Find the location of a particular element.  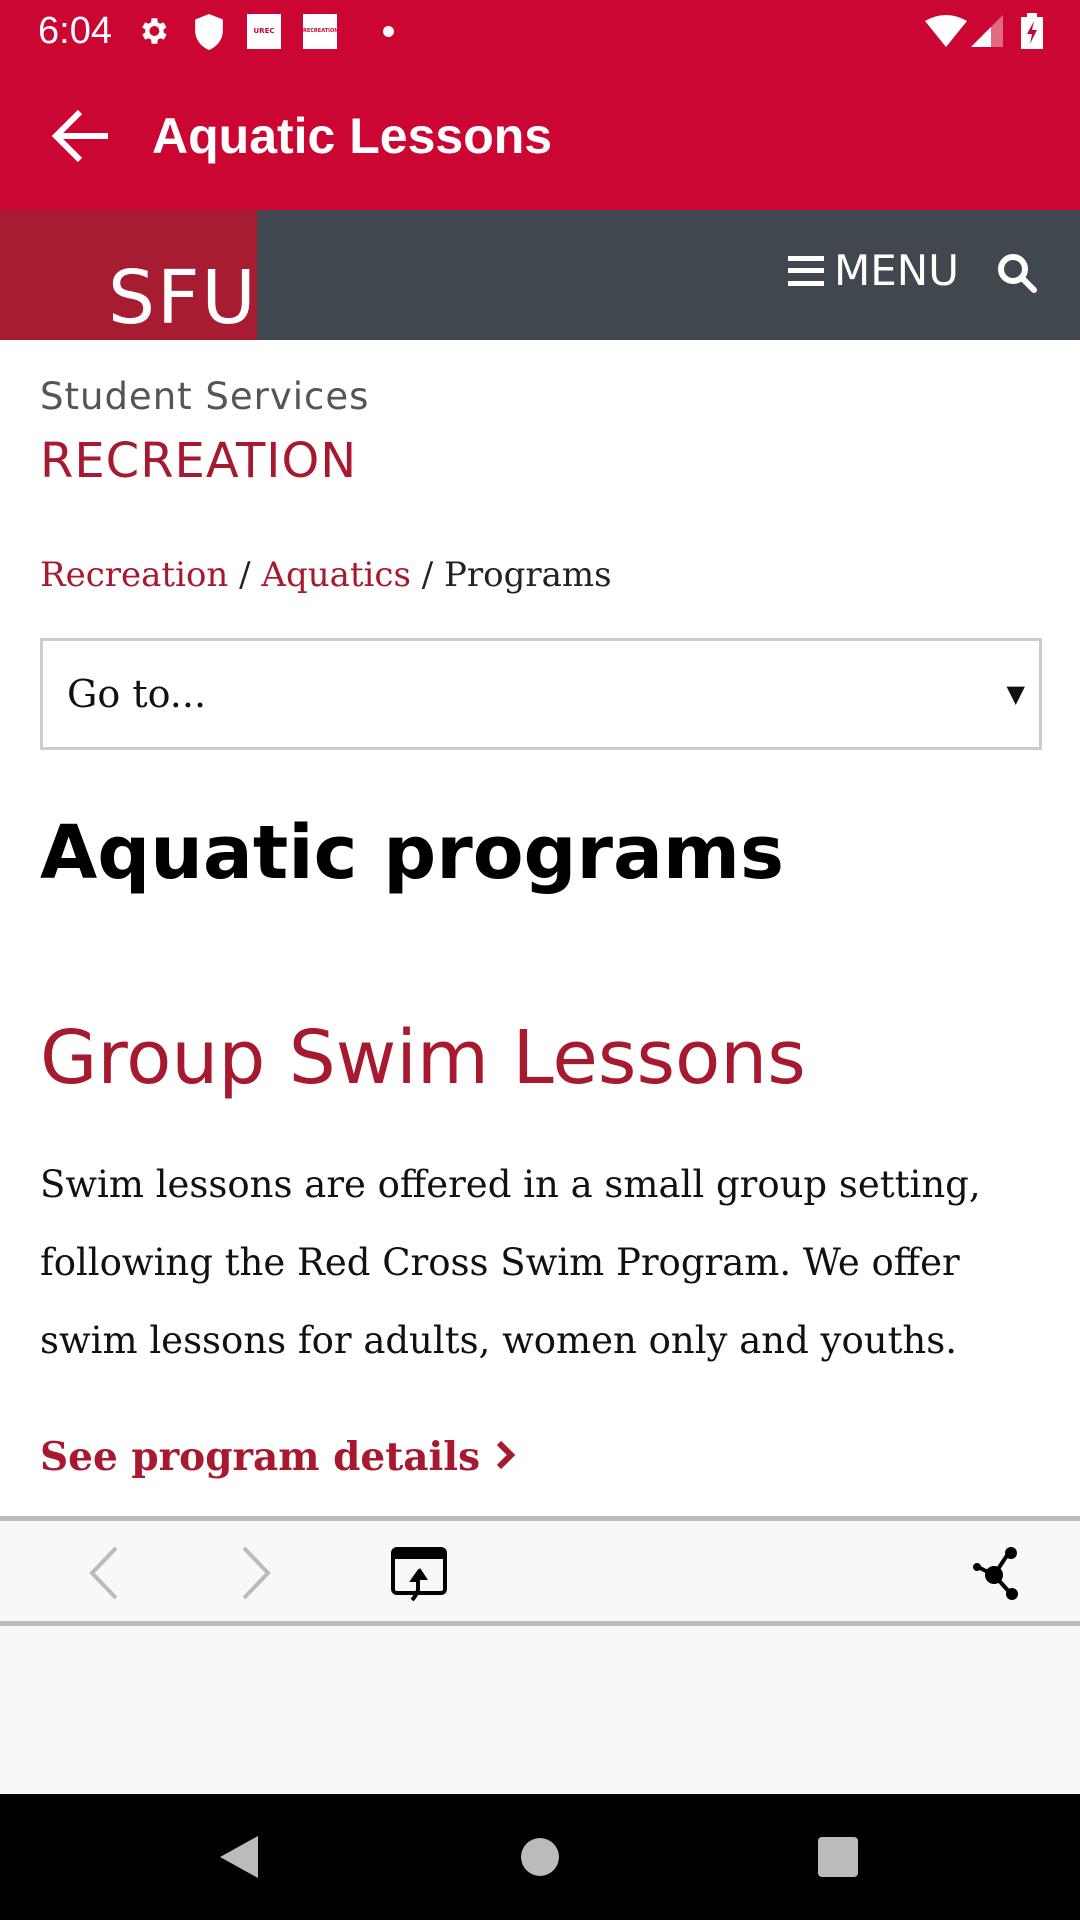

status-time: 6:04 is located at coordinates (75, 31).